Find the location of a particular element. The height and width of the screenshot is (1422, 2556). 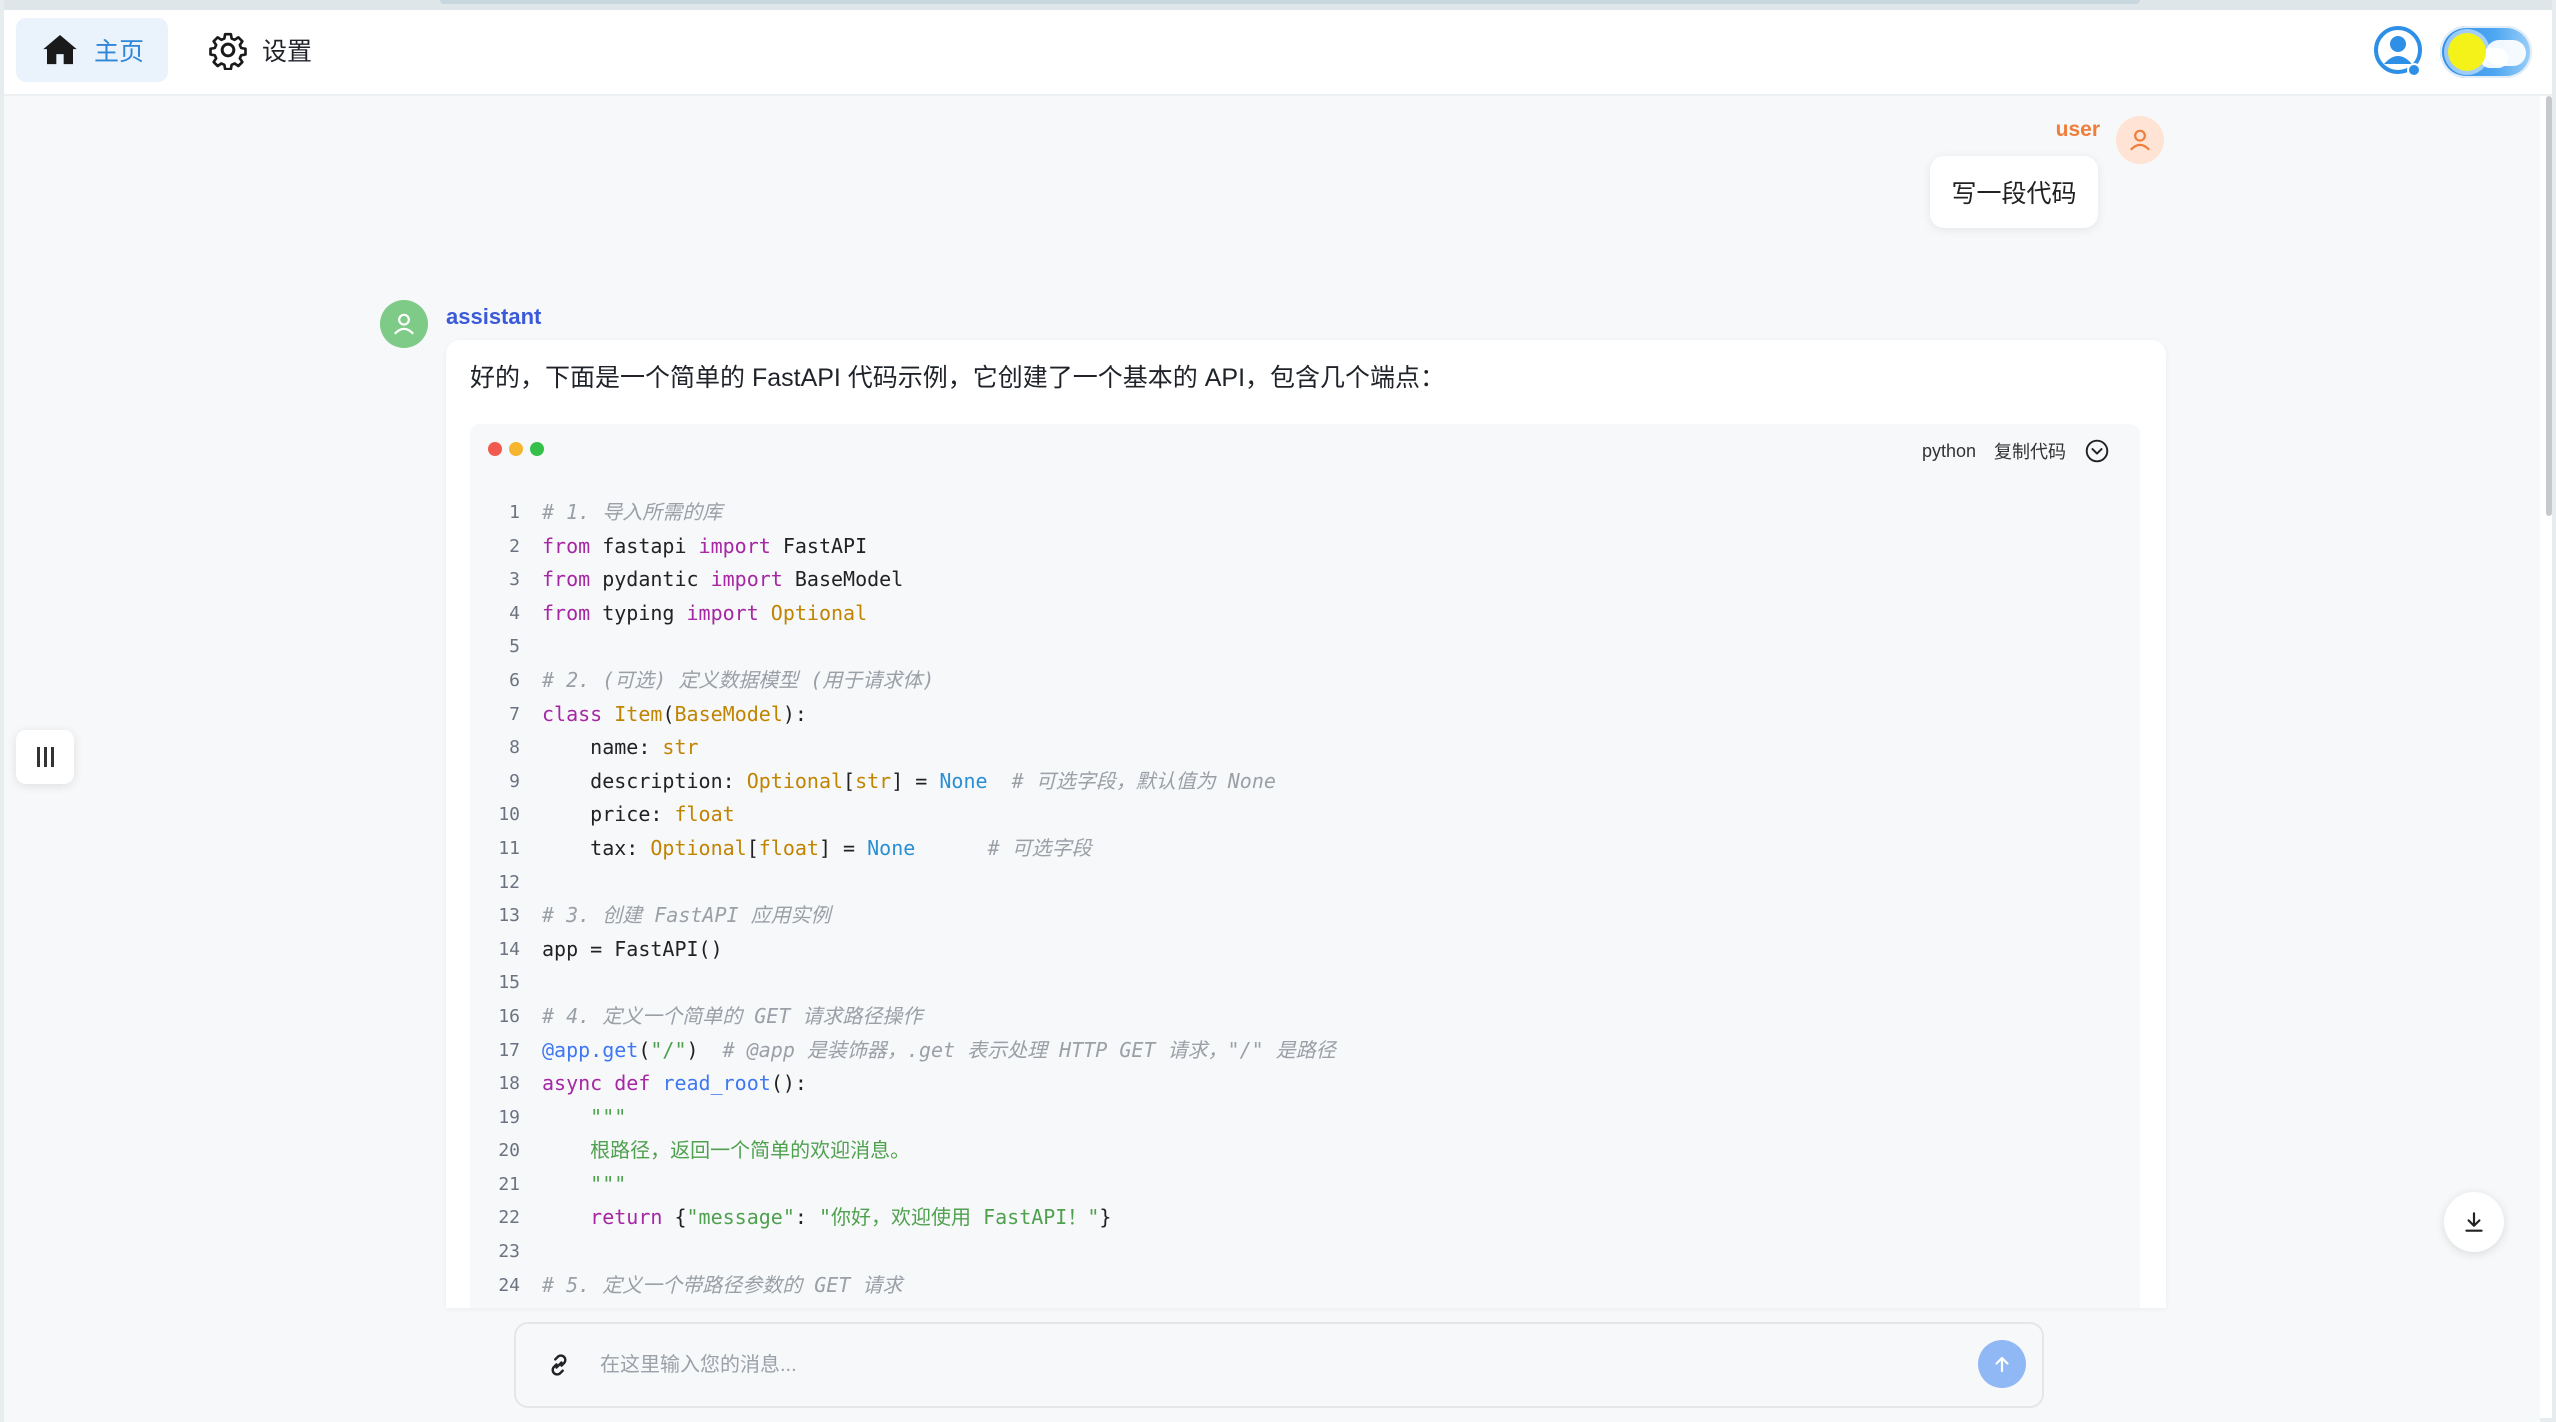

code-text: # 5. 定义一个带路径参数的 GET 请求 is located at coordinates (722, 1286).